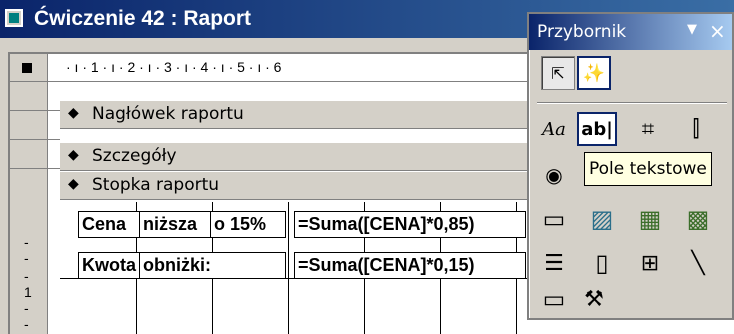 Image resolution: width=734 pixels, height=334 pixels. What do you see at coordinates (630, 32) in the screenshot?
I see `toolbox-titlebar: Przybornik ▼ ×` at bounding box center [630, 32].